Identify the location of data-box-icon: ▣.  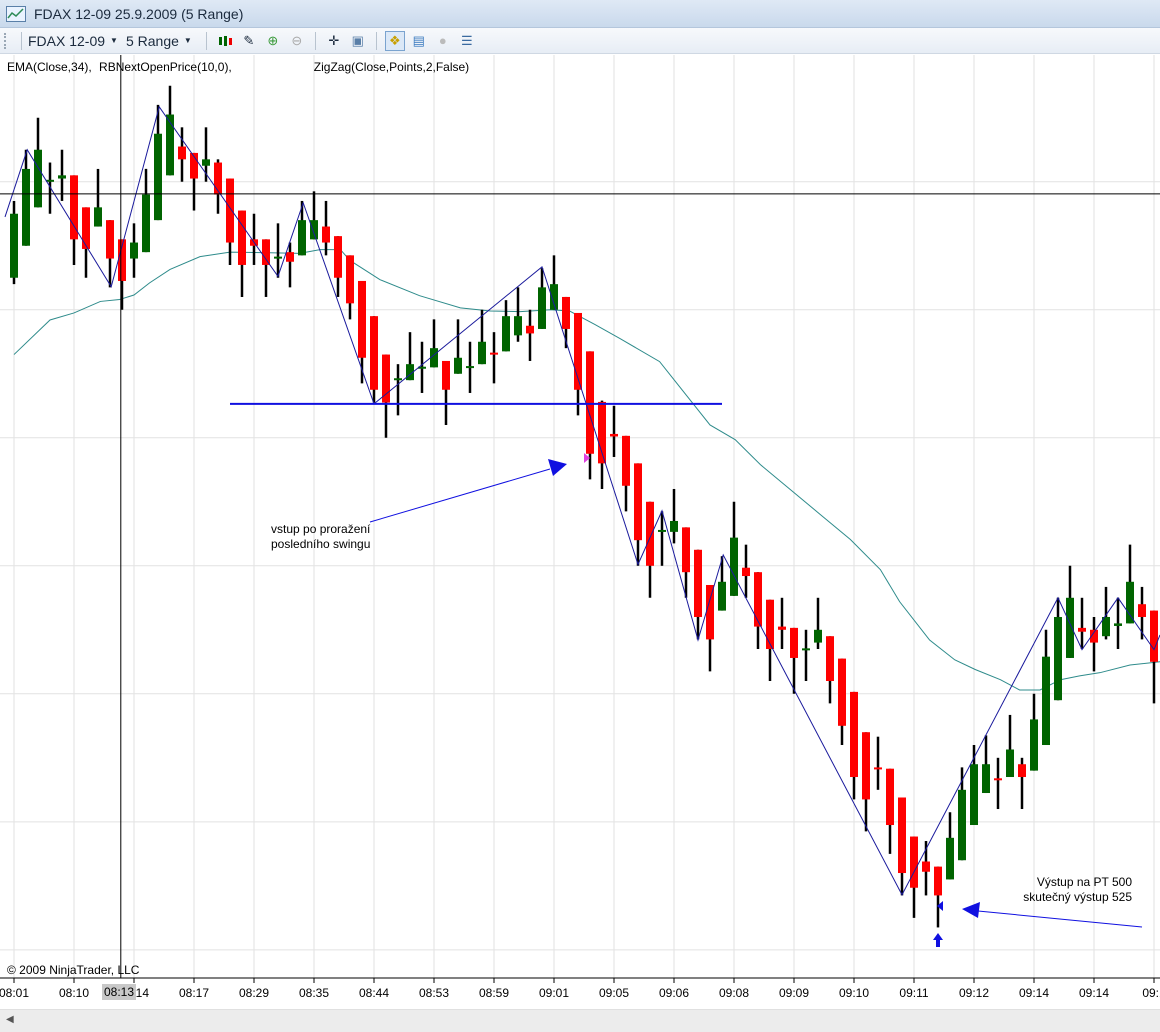
(358, 41).